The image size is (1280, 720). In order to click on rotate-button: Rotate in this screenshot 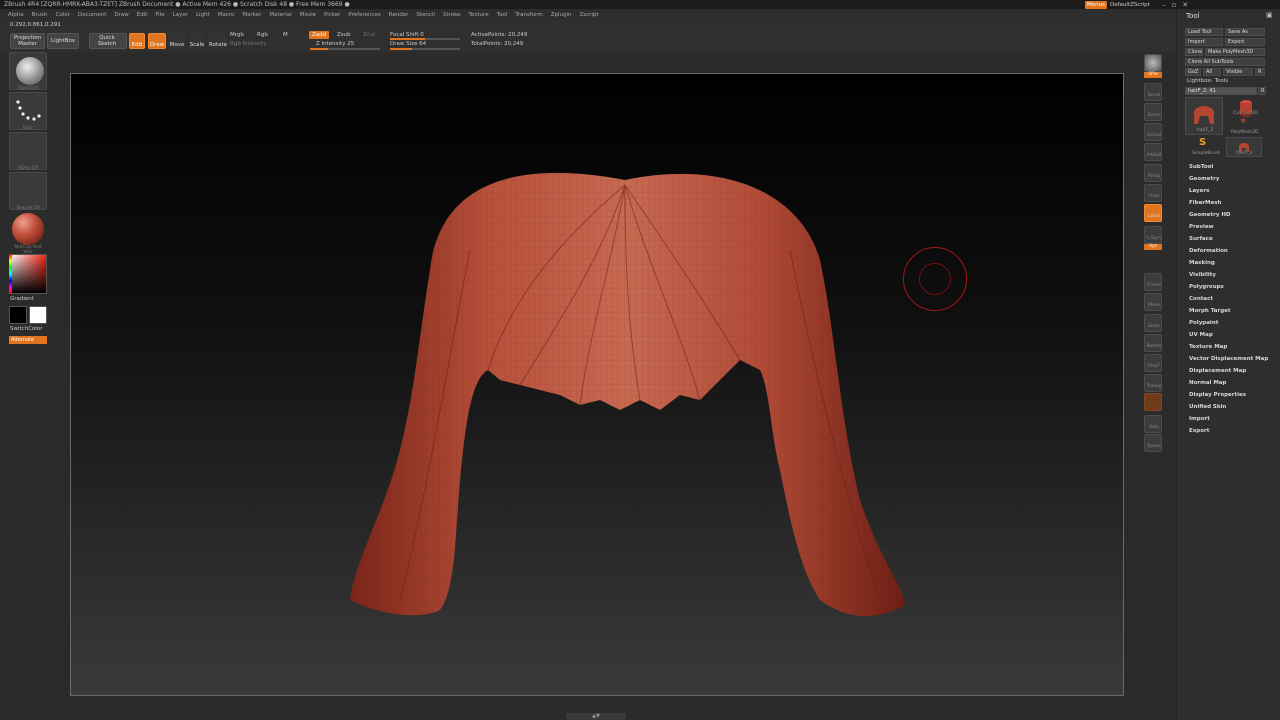, I will do `click(218, 41)`.